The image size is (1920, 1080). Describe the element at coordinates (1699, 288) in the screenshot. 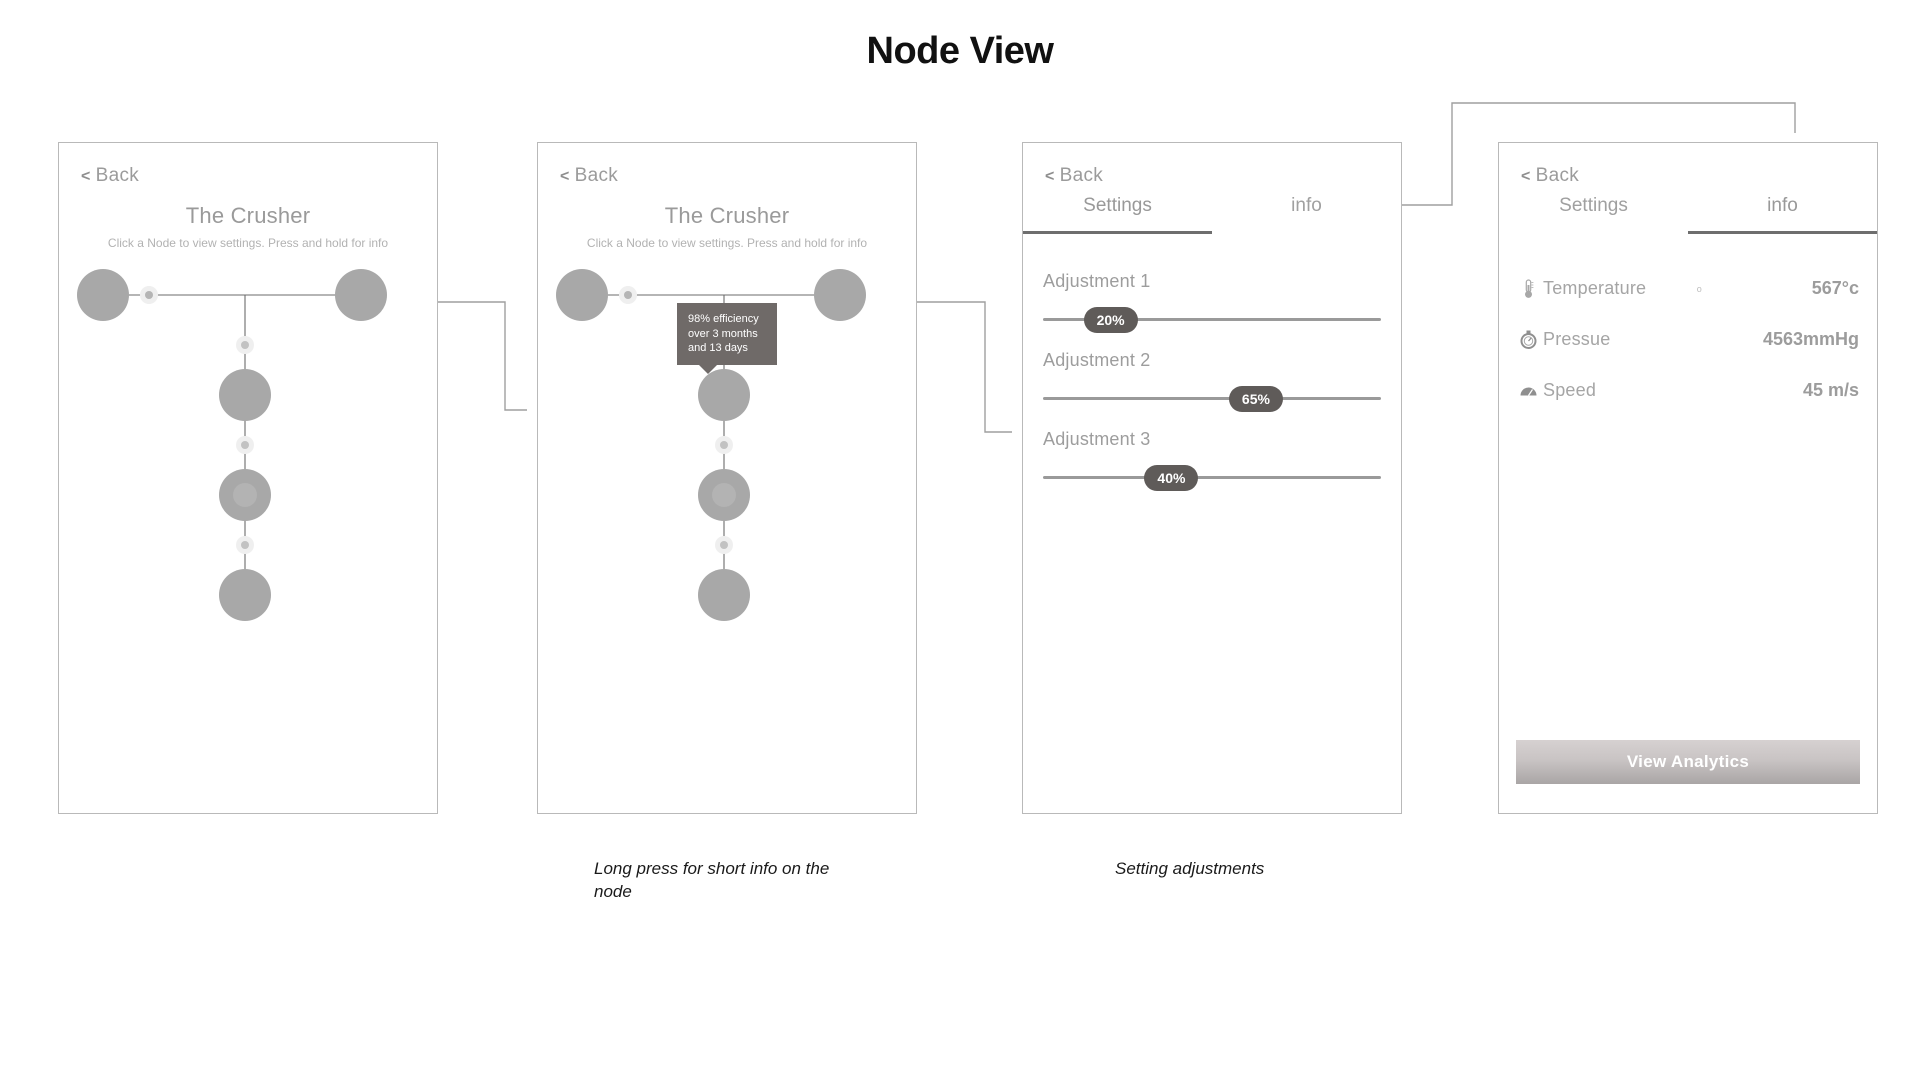

I see `degree-mark: o` at that location.